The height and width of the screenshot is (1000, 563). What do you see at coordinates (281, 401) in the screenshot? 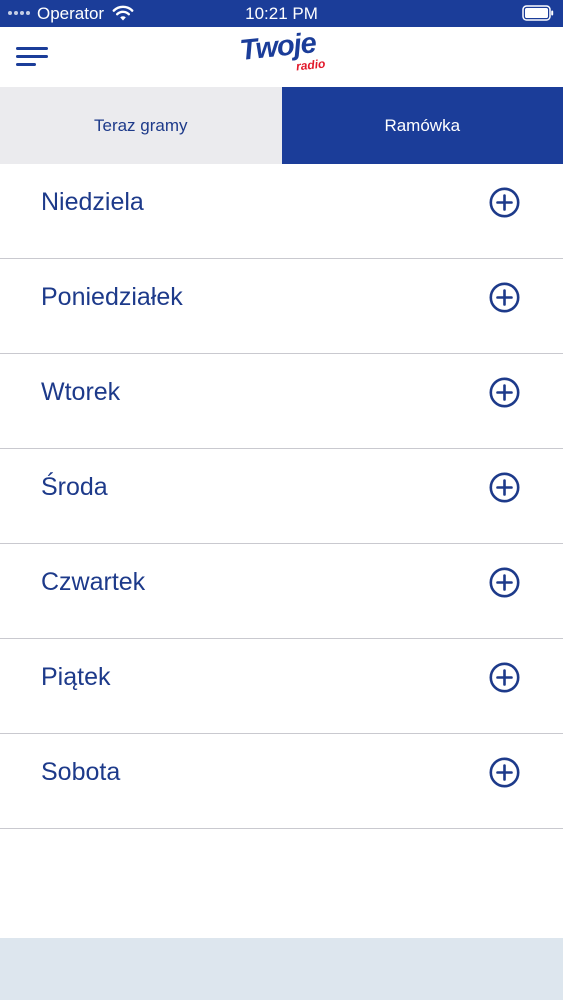
I see `day-row-wtorek: Wtorek` at bounding box center [281, 401].